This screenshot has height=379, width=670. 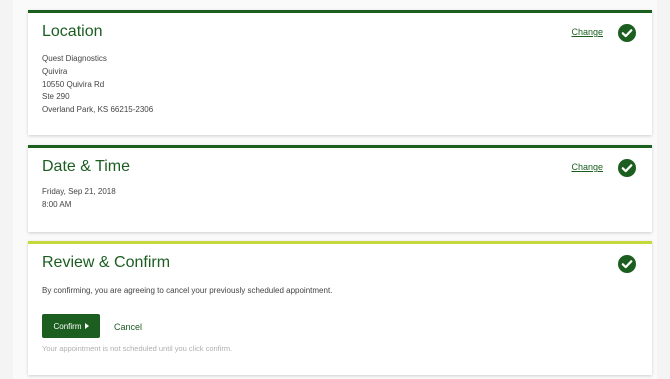 I want to click on address-line: Ste 290, so click(x=56, y=97).